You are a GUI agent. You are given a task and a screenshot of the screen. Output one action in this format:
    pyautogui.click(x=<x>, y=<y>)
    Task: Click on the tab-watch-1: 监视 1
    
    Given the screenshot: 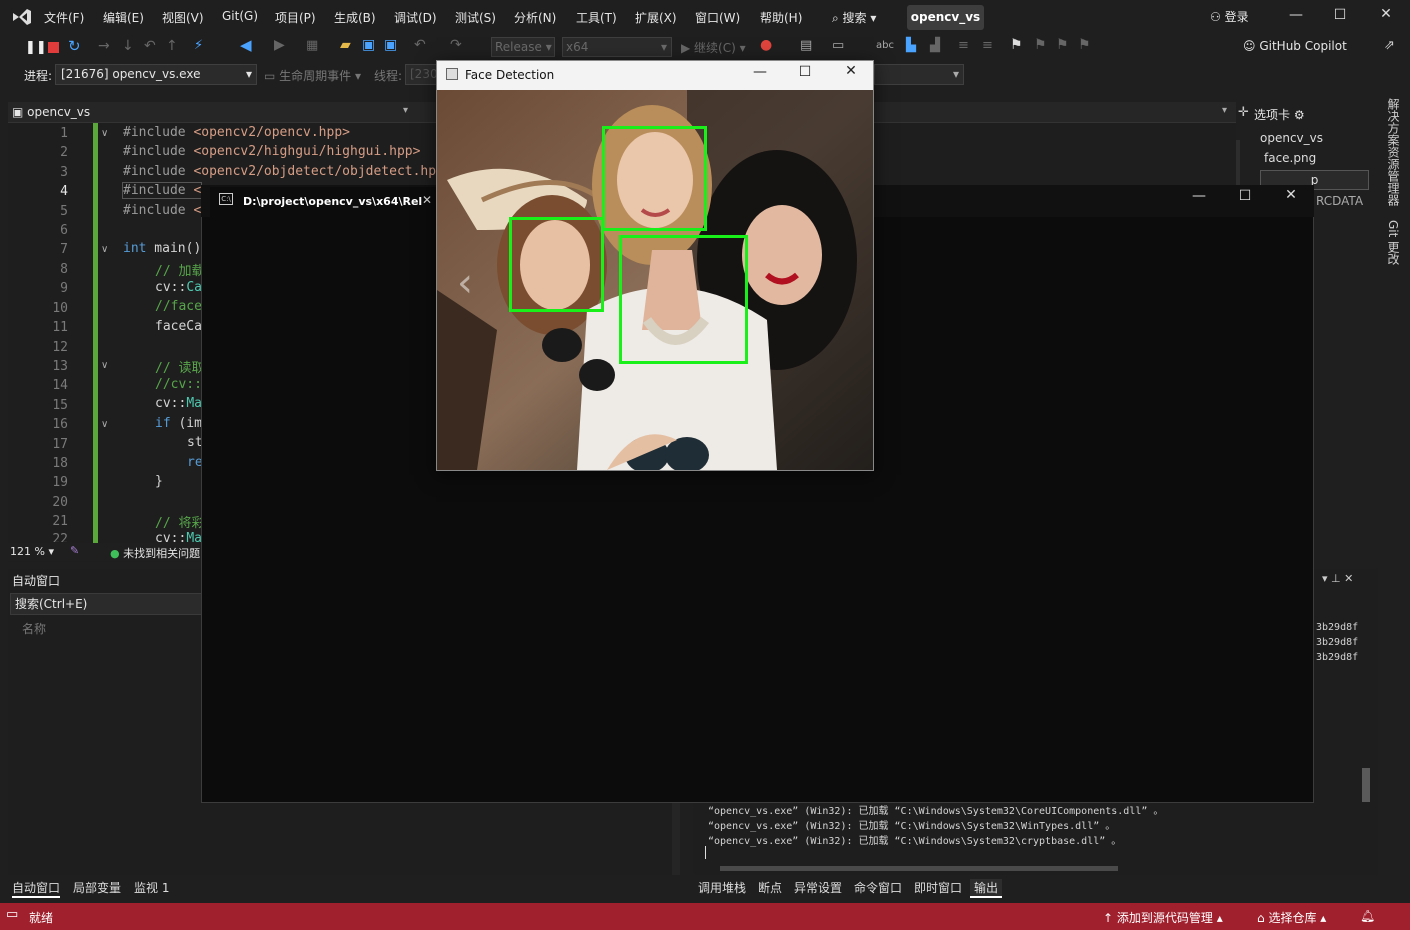 What is the action you would take?
    pyautogui.click(x=151, y=887)
    